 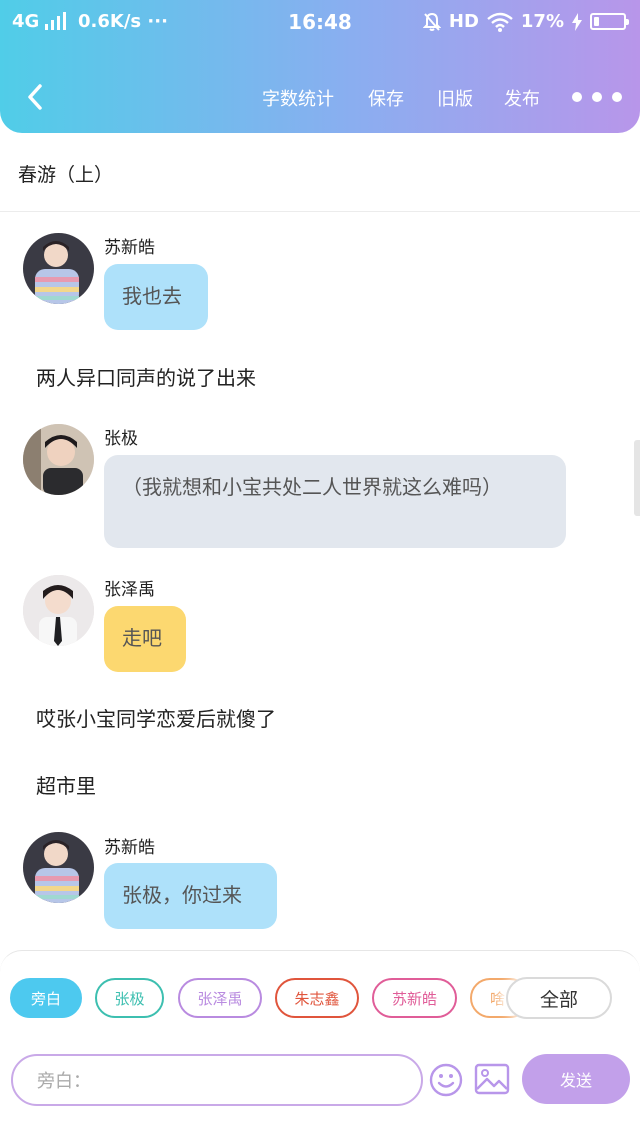 What do you see at coordinates (446, 1080) in the screenshot?
I see `emoji-icon` at bounding box center [446, 1080].